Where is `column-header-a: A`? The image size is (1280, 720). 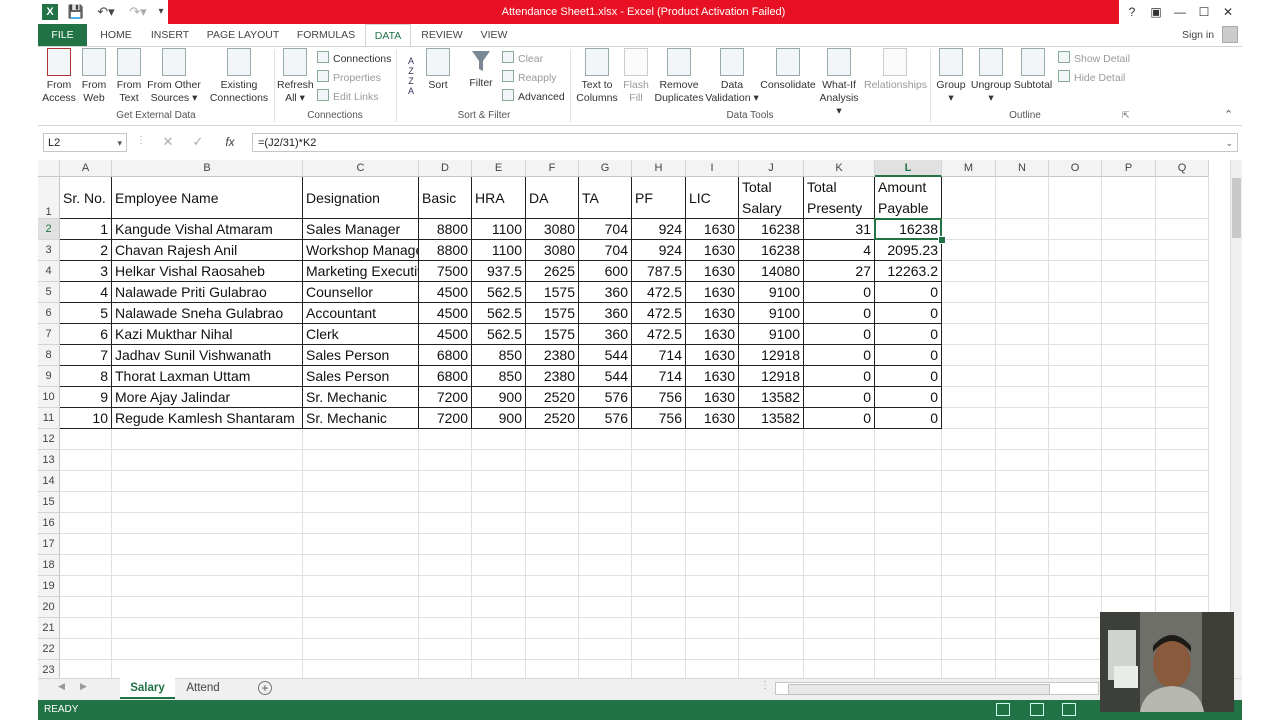
column-header-a: A is located at coordinates (86, 168).